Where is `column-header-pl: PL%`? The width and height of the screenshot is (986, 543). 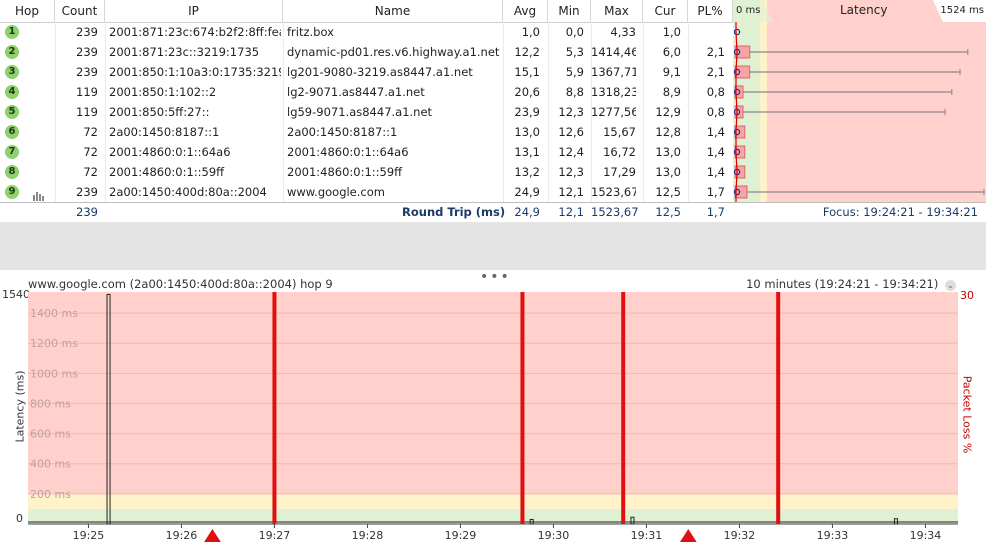
column-header-pl: PL% is located at coordinates (710, 11).